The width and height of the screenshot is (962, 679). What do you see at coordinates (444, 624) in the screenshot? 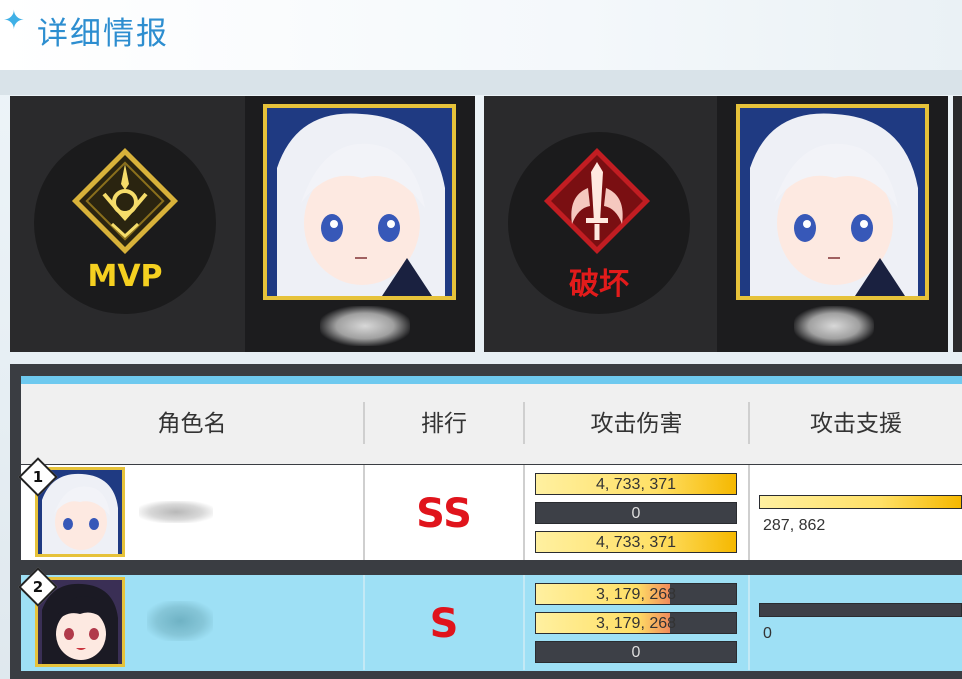
I see `grade-label: S` at bounding box center [444, 624].